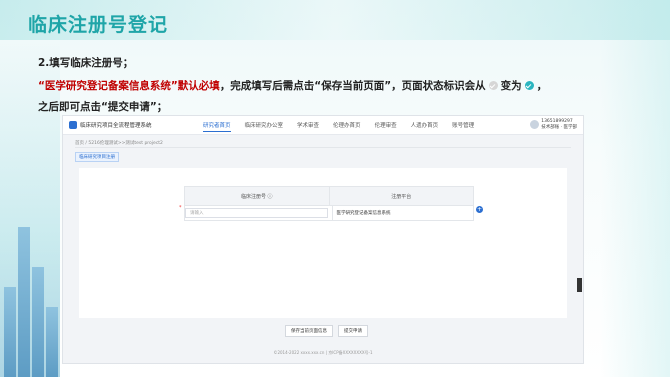 This screenshot has width=670, height=377. What do you see at coordinates (347, 126) in the screenshot?
I see `nav-item-ethics-home: 伦理办首页` at bounding box center [347, 126].